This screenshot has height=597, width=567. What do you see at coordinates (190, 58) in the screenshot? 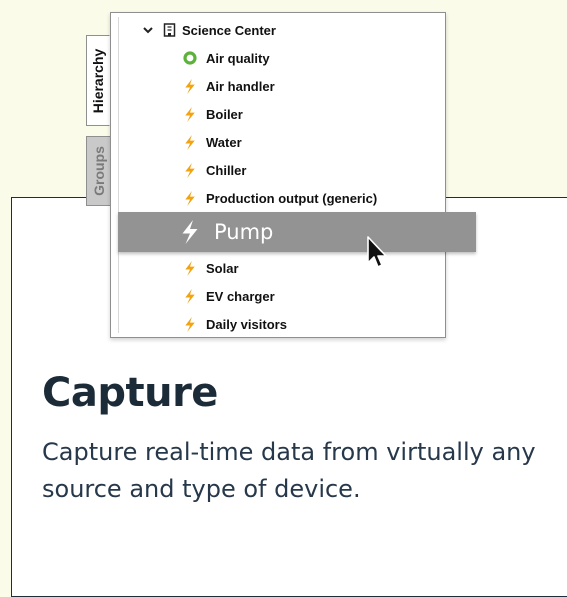
I see `green-ring-icon` at bounding box center [190, 58].